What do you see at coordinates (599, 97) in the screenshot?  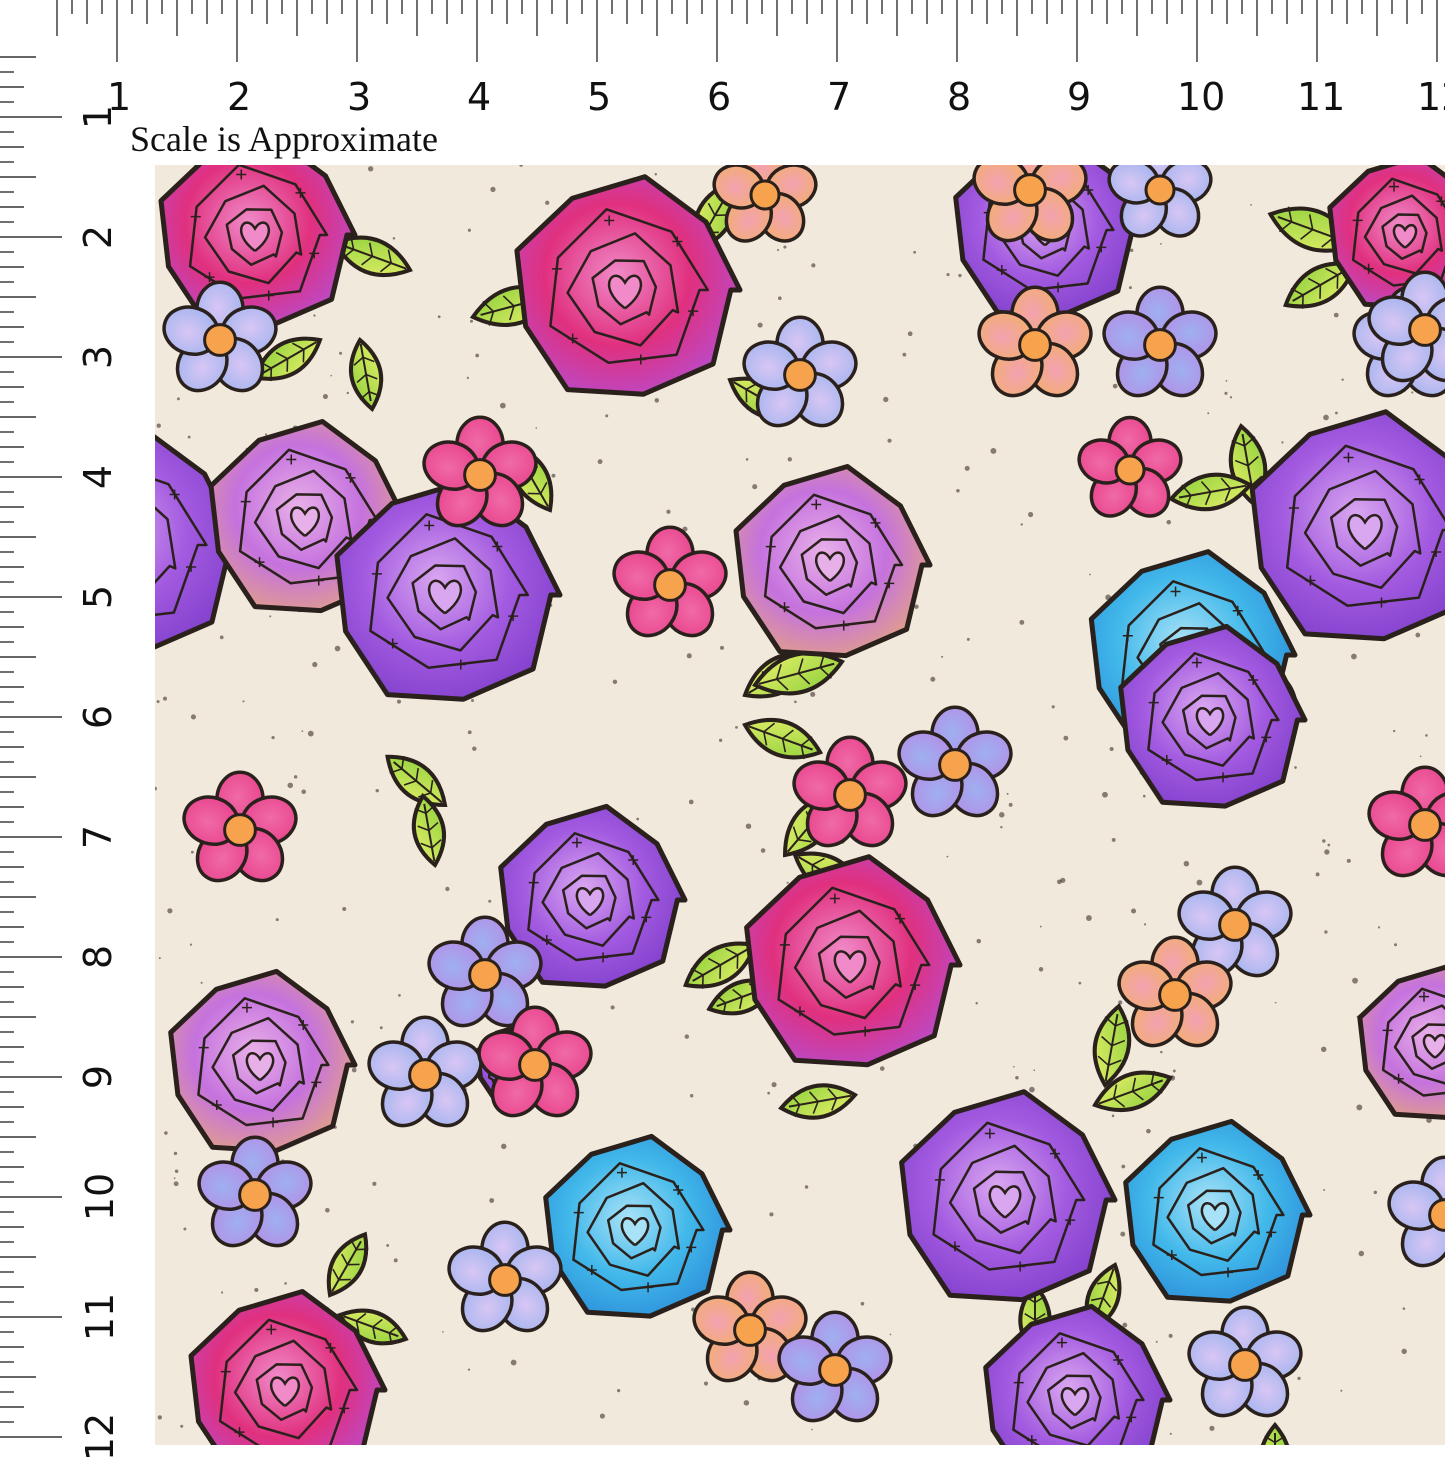 I see `ruler-top-number: 5` at bounding box center [599, 97].